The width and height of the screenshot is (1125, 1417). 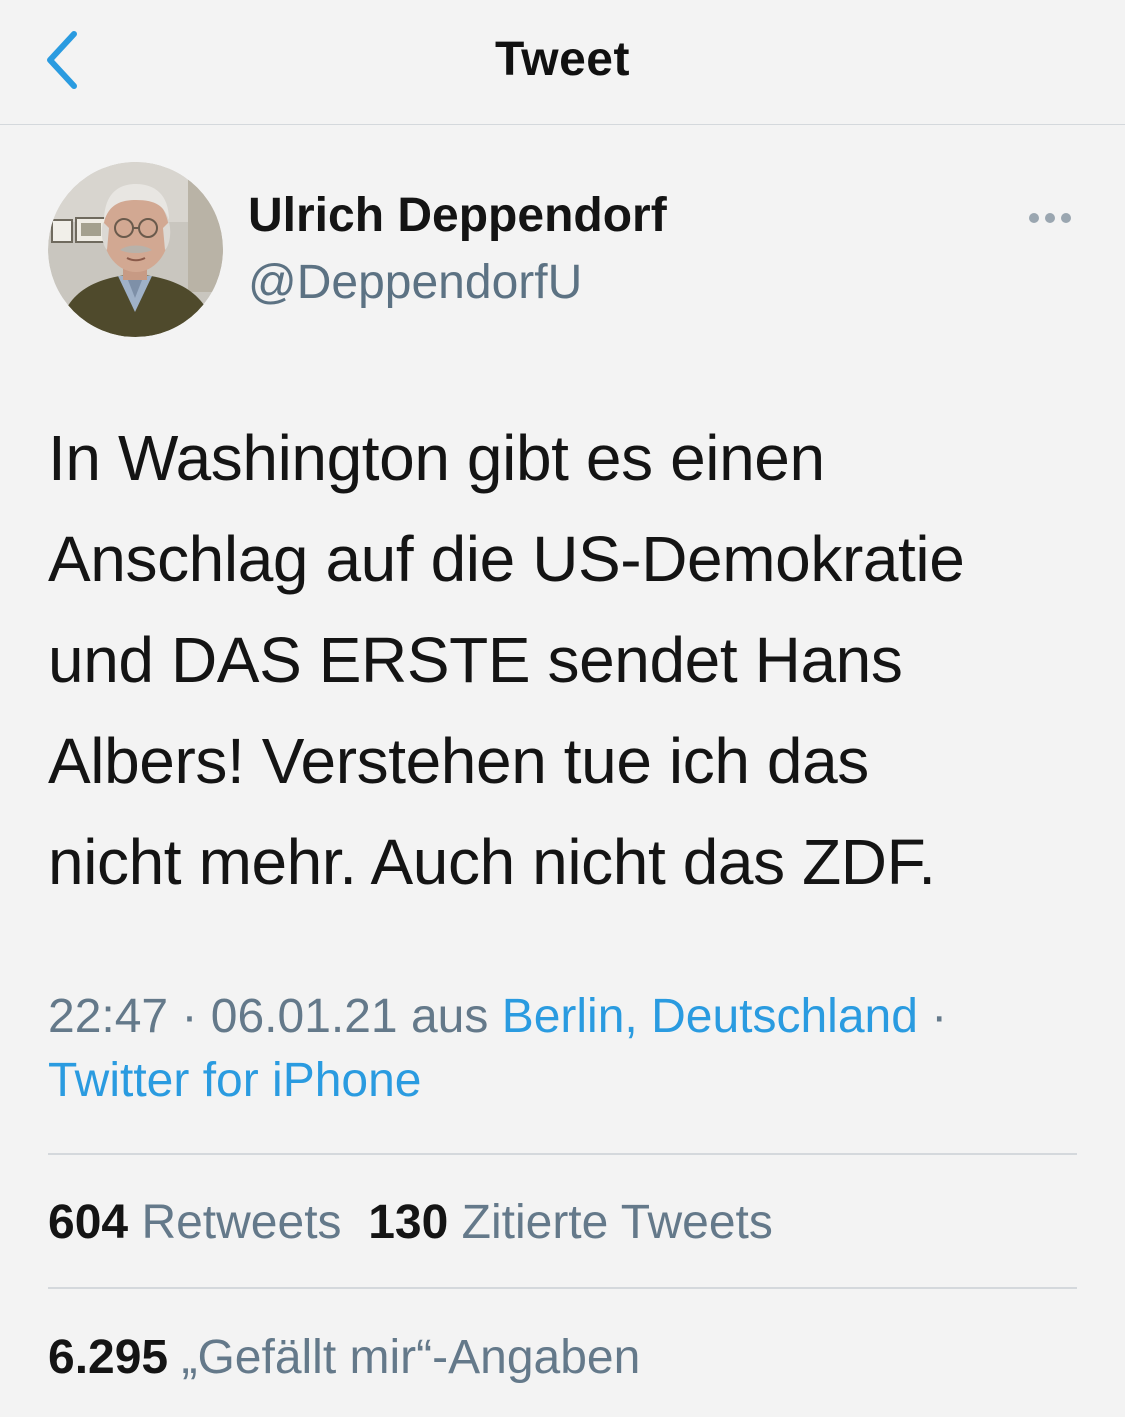 What do you see at coordinates (492, 862) in the screenshot?
I see `tweet-text-line: nicht mehr. Auch nicht das ZDF.` at bounding box center [492, 862].